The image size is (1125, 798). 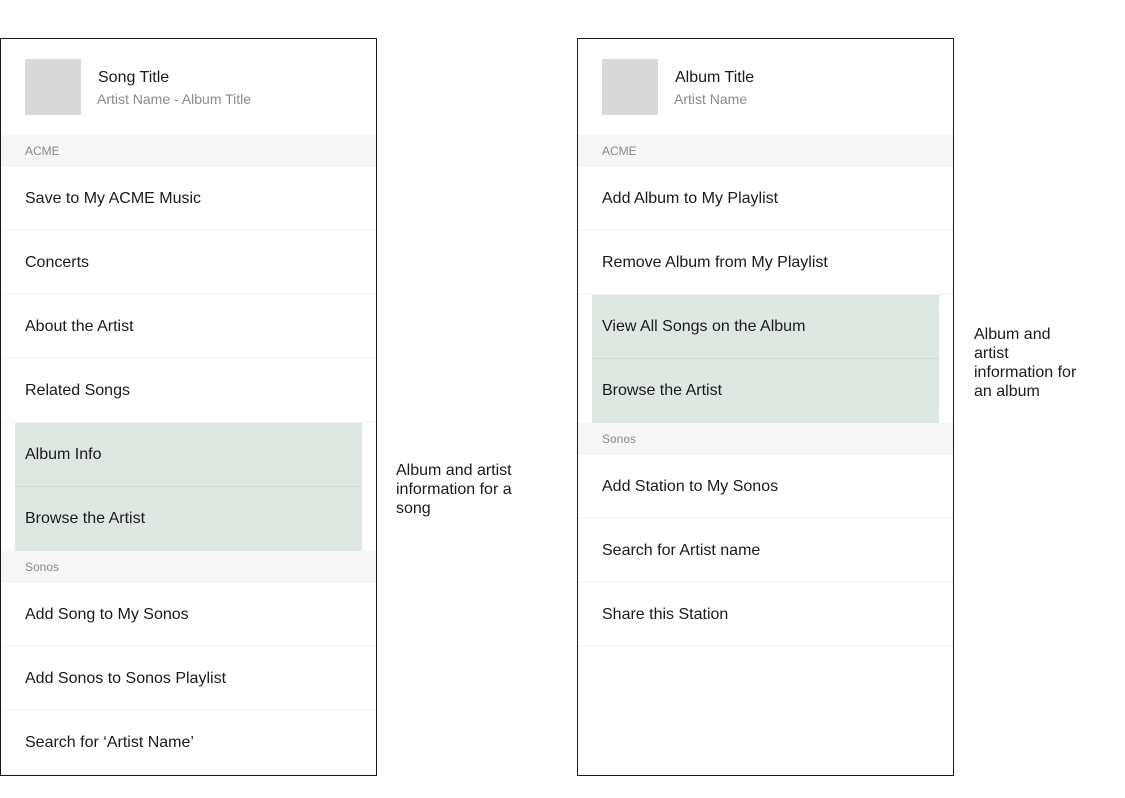 What do you see at coordinates (134, 77) in the screenshot?
I see `song-title: Song Title` at bounding box center [134, 77].